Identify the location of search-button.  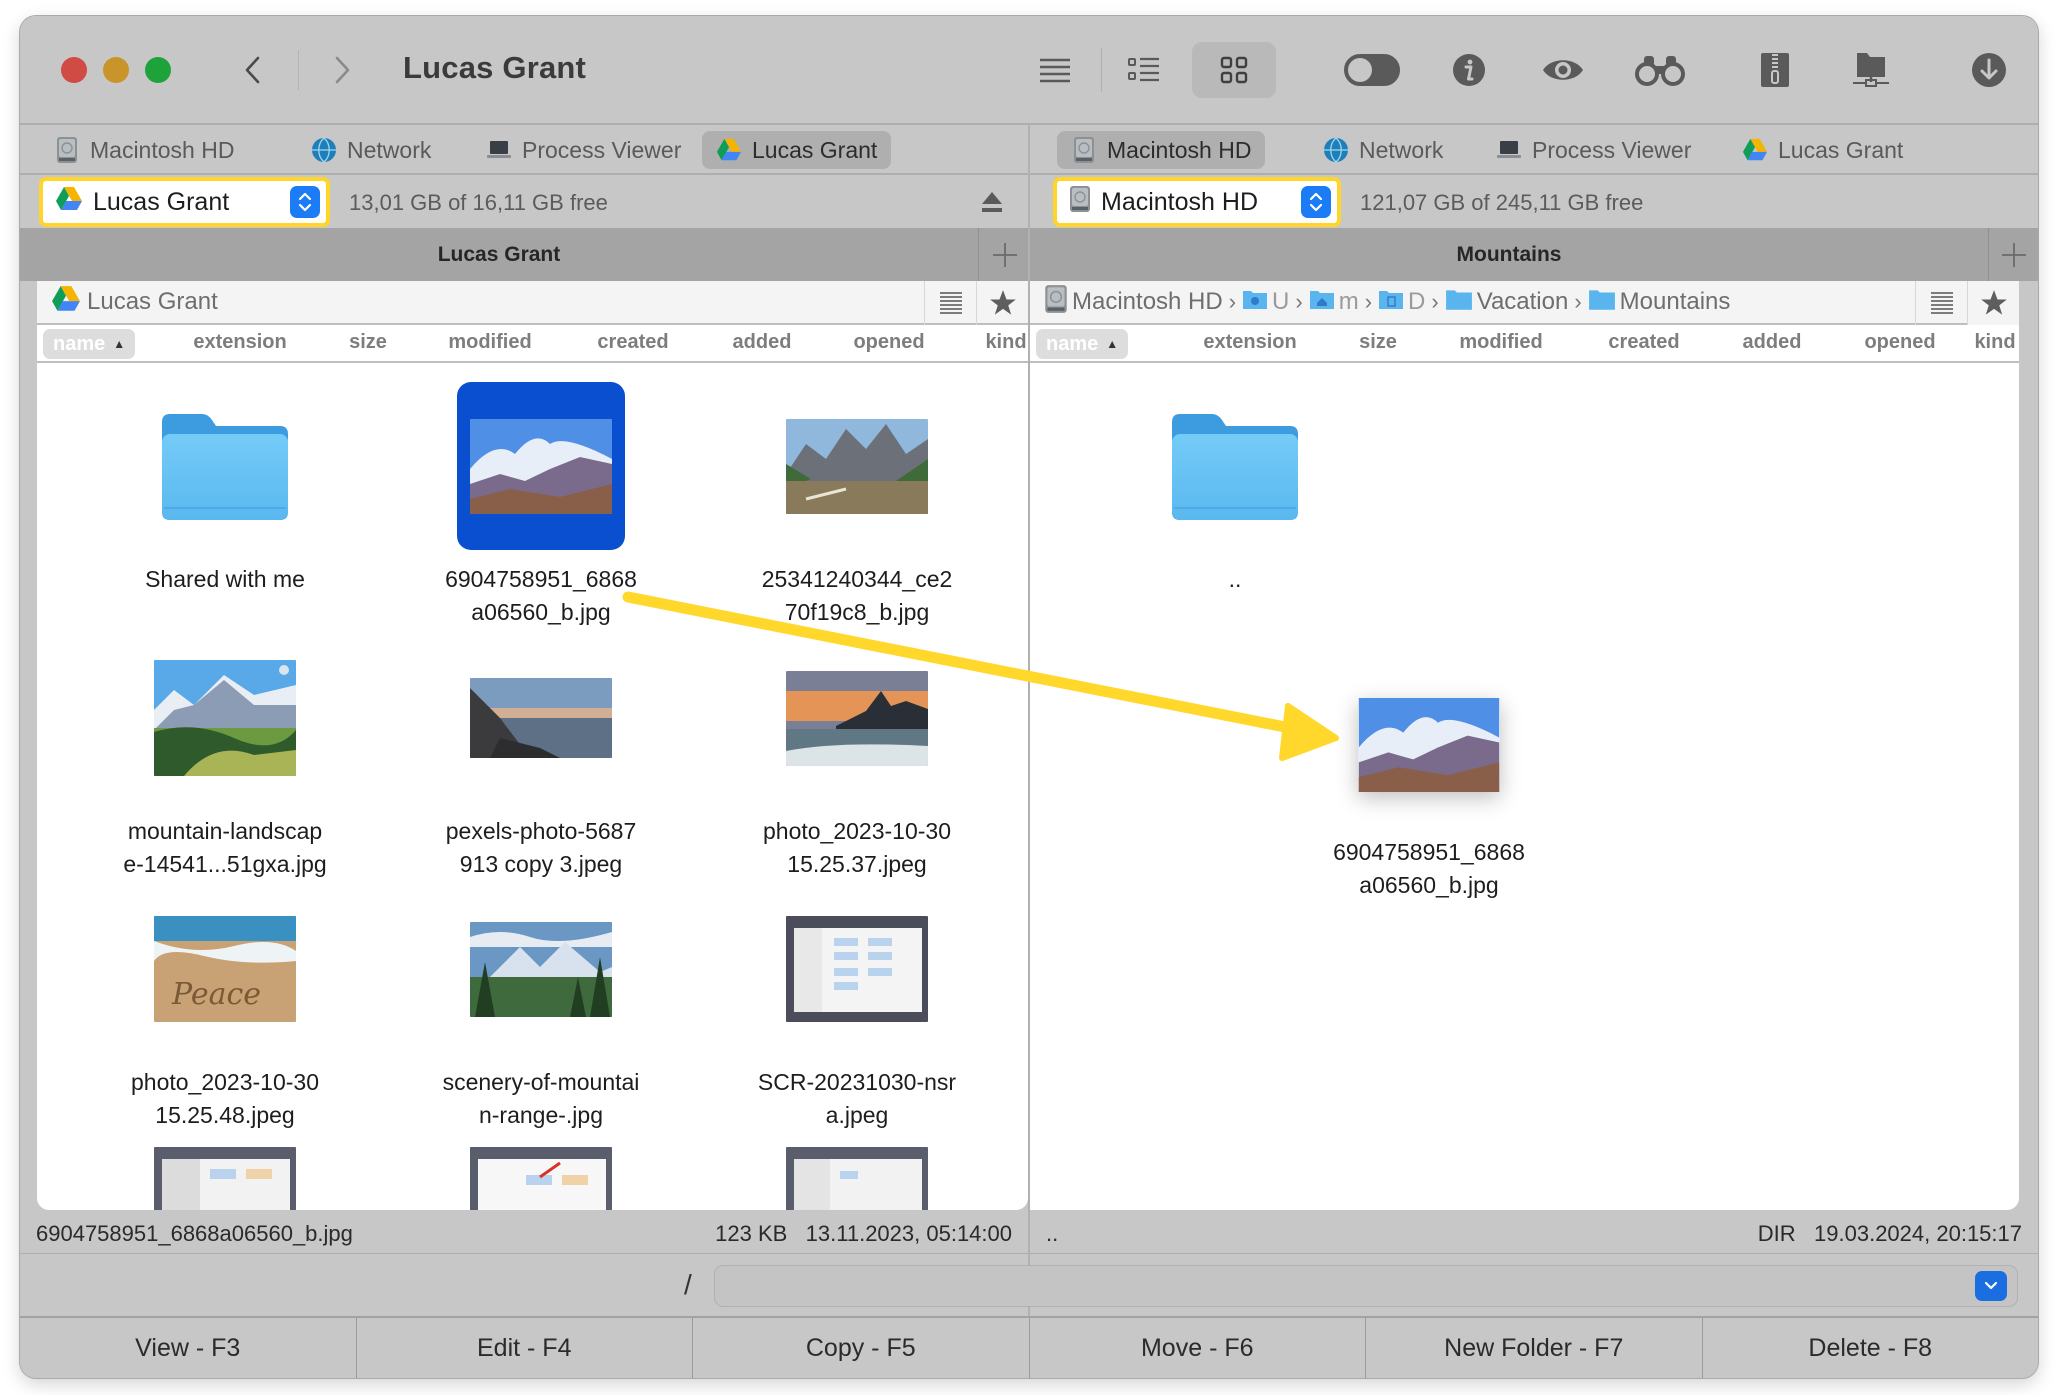
(1660, 70).